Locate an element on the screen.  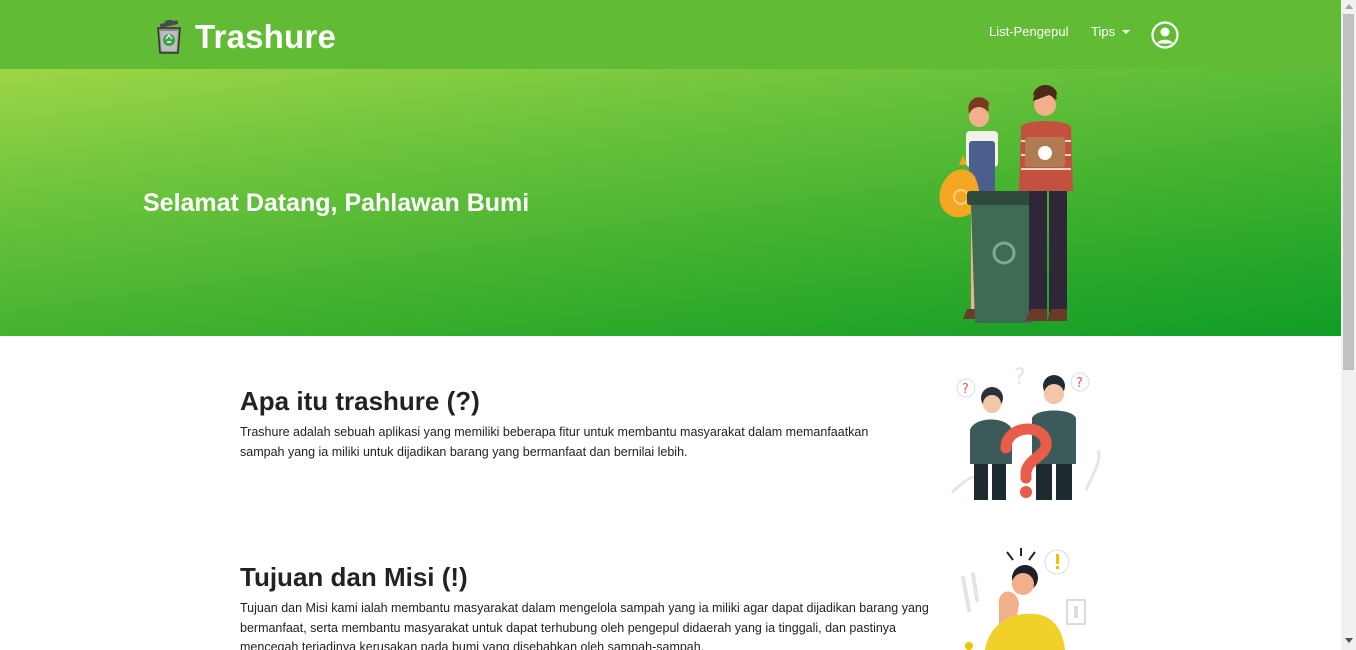
scroll-down-arrow-icon is located at coordinates (1349, 640).